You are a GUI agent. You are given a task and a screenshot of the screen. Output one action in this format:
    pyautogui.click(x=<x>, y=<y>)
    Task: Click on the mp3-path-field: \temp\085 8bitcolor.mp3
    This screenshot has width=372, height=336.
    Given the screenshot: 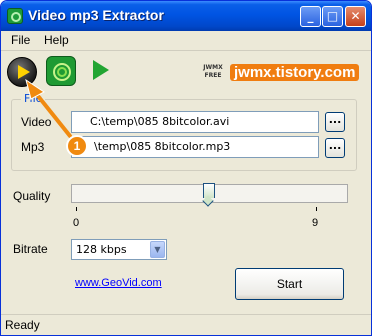 What is the action you would take?
    pyautogui.click(x=195, y=147)
    